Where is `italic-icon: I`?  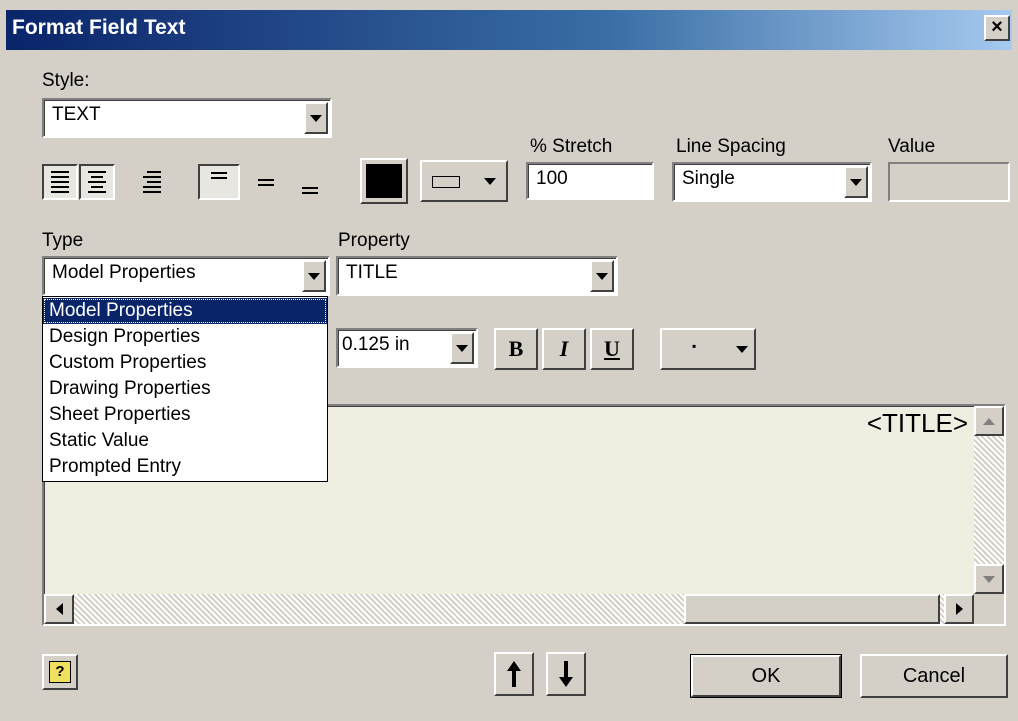
italic-icon: I is located at coordinates (564, 348).